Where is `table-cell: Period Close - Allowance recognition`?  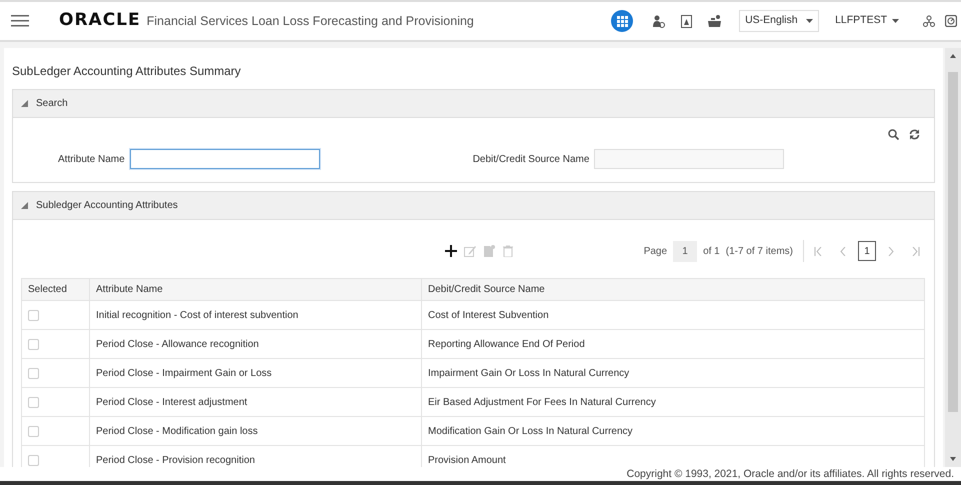
table-cell: Period Close - Allowance recognition is located at coordinates (256, 344).